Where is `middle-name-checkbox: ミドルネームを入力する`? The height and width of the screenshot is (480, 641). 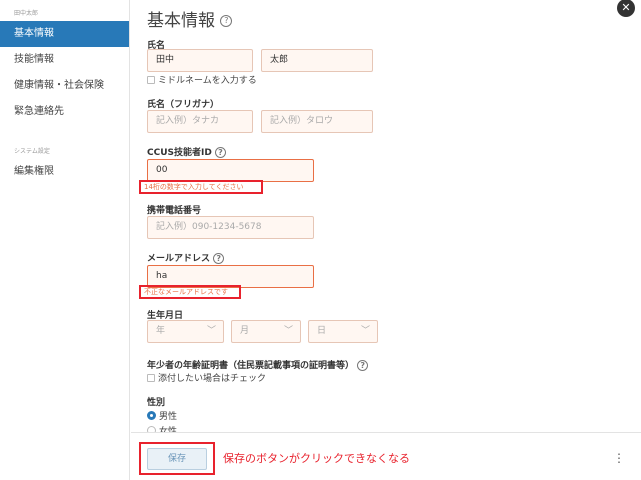
middle-name-checkbox: ミドルネームを入力する is located at coordinates (202, 79).